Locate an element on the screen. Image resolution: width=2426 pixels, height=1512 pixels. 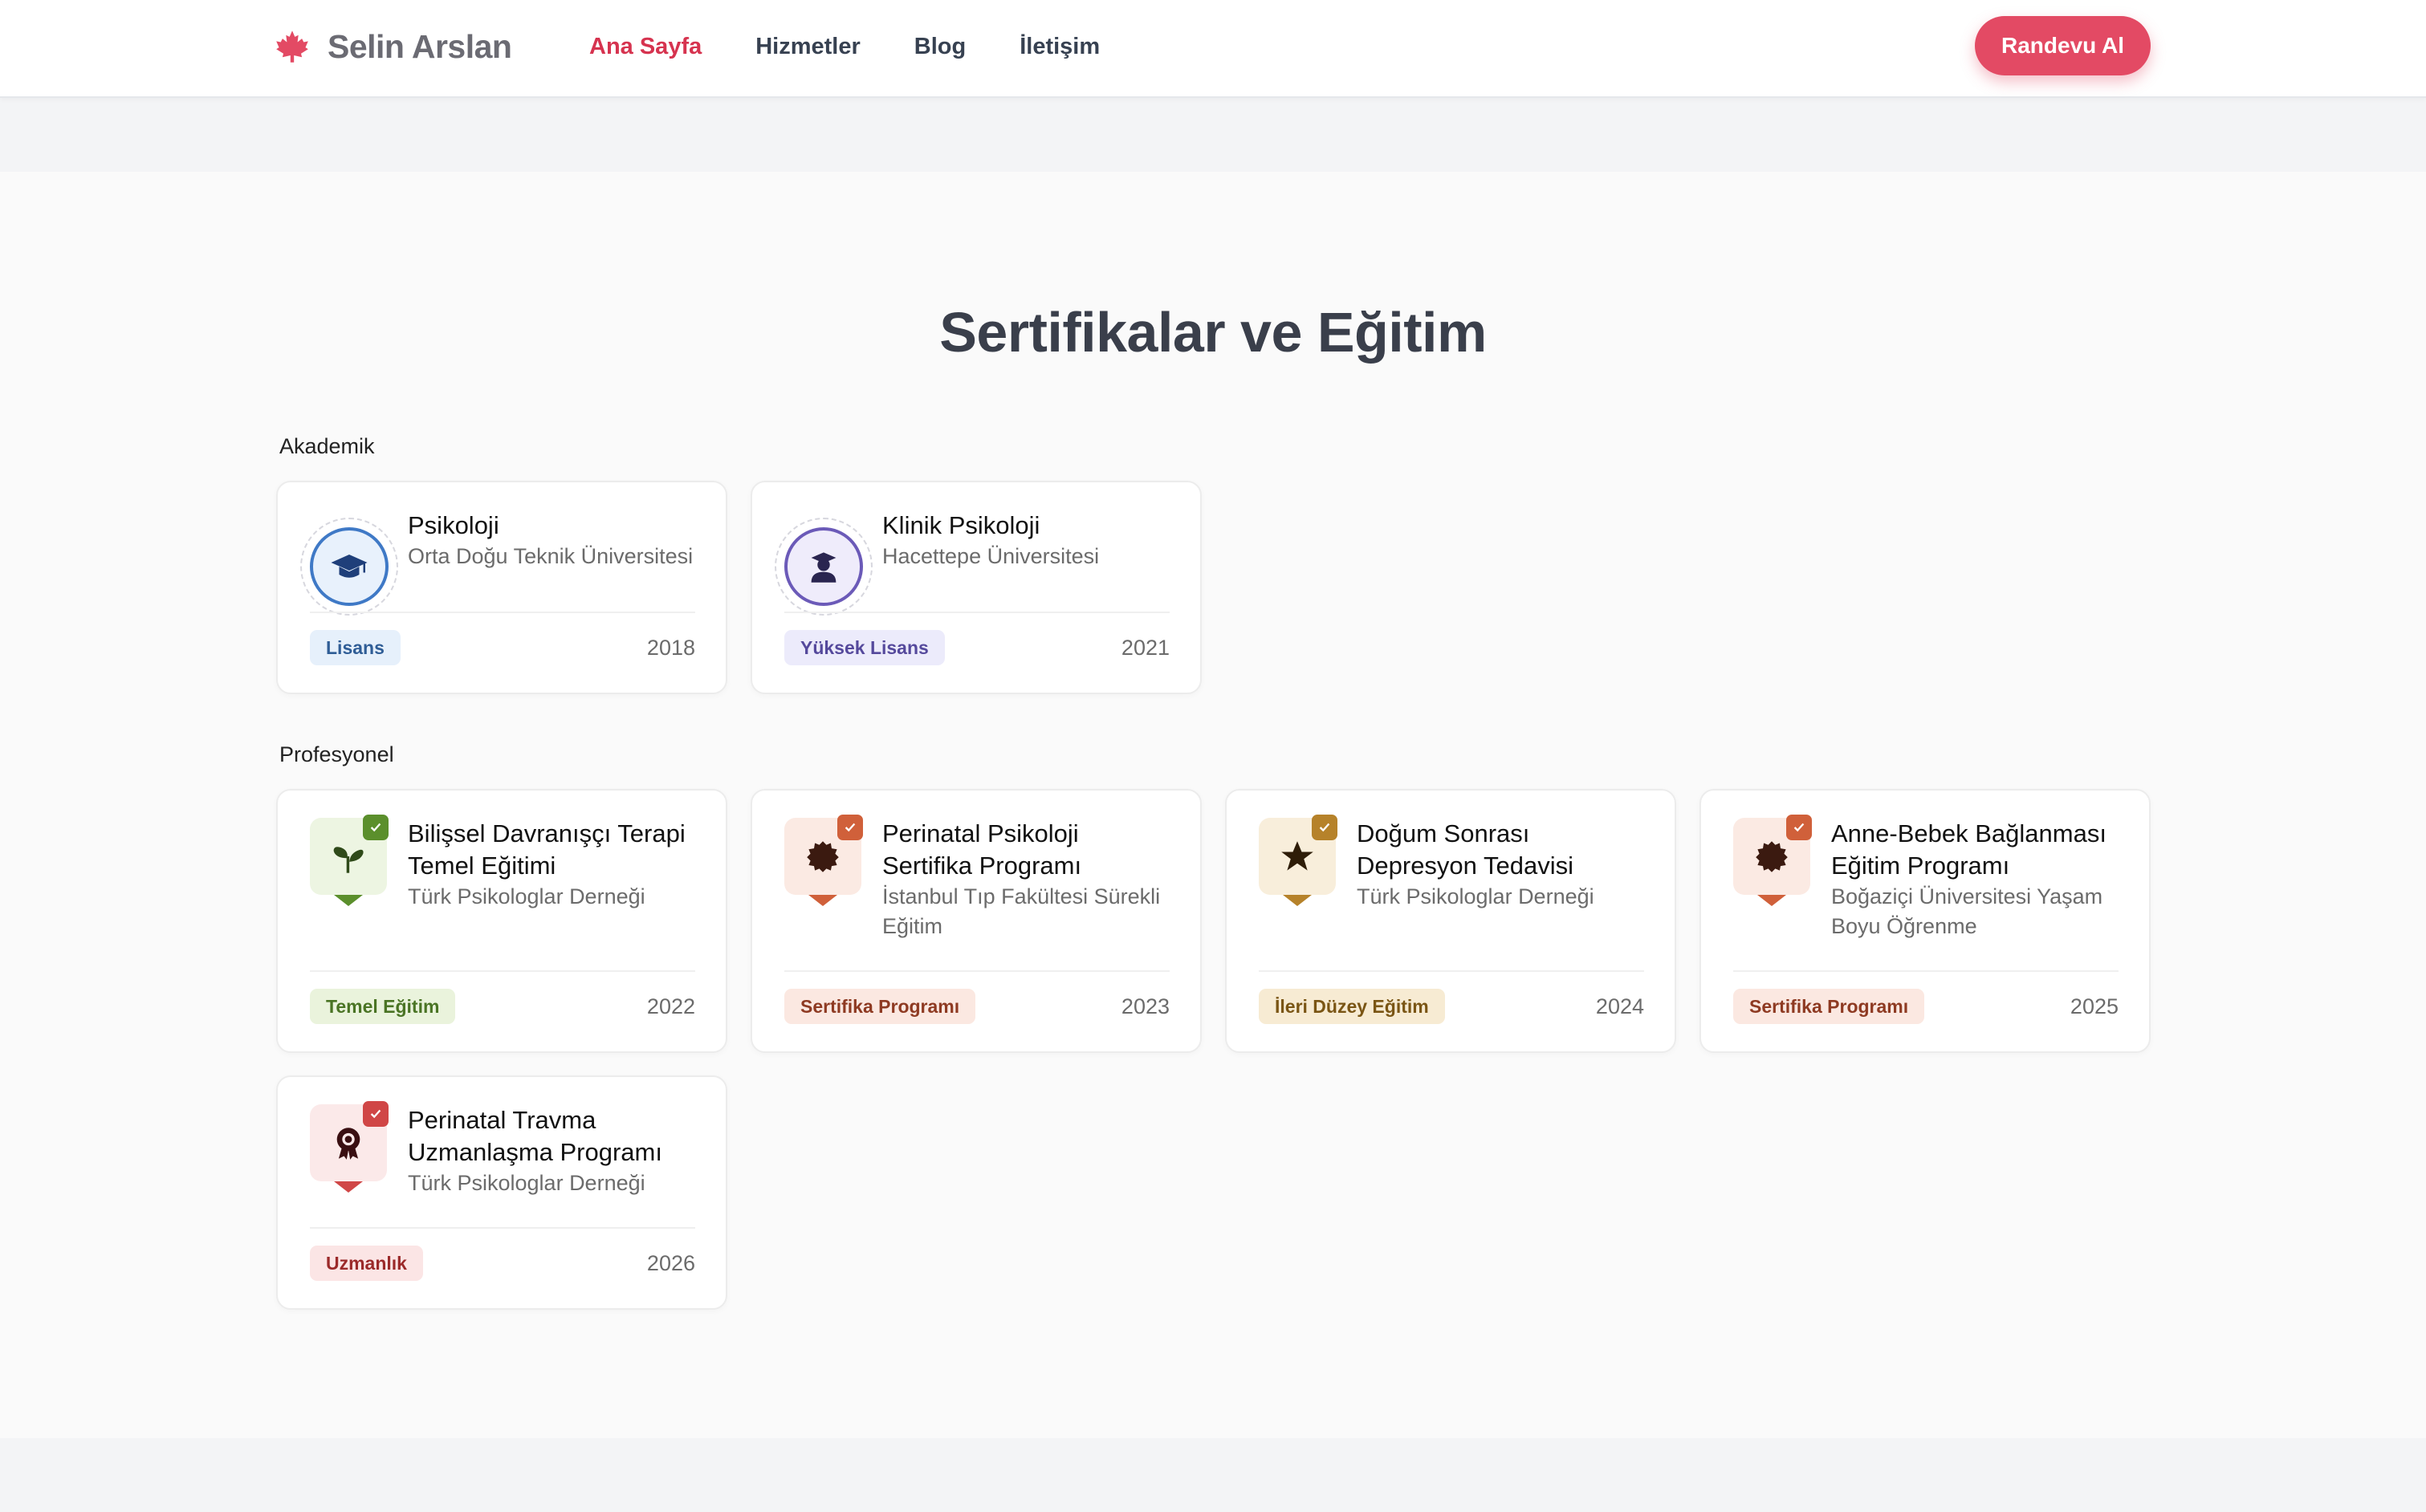
card-year: 2026 is located at coordinates (670, 1263).